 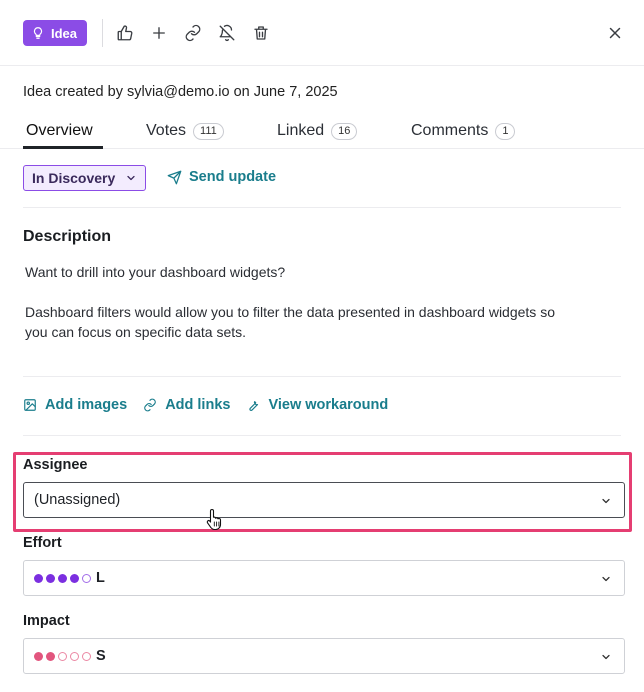 I want to click on send-update-button: Send update, so click(x=221, y=177).